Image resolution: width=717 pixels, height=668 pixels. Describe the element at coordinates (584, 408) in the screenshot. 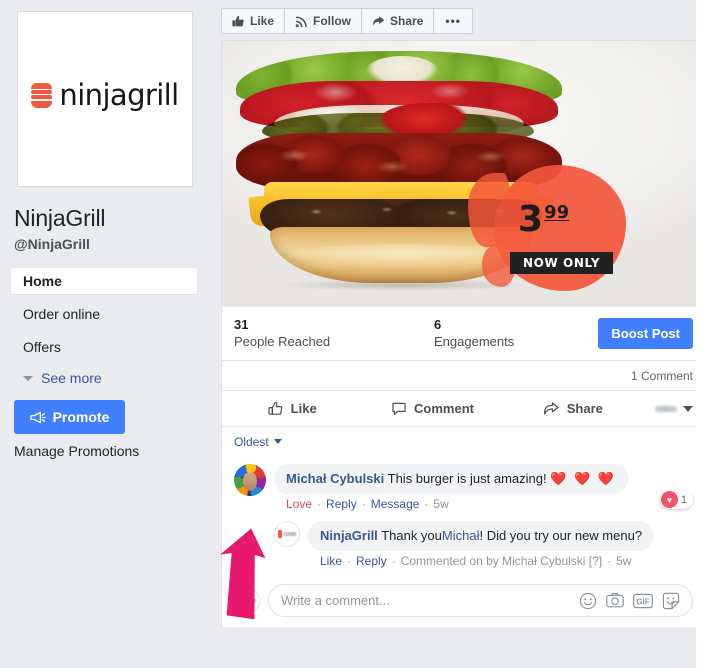

I see `post-share-label: Share` at that location.